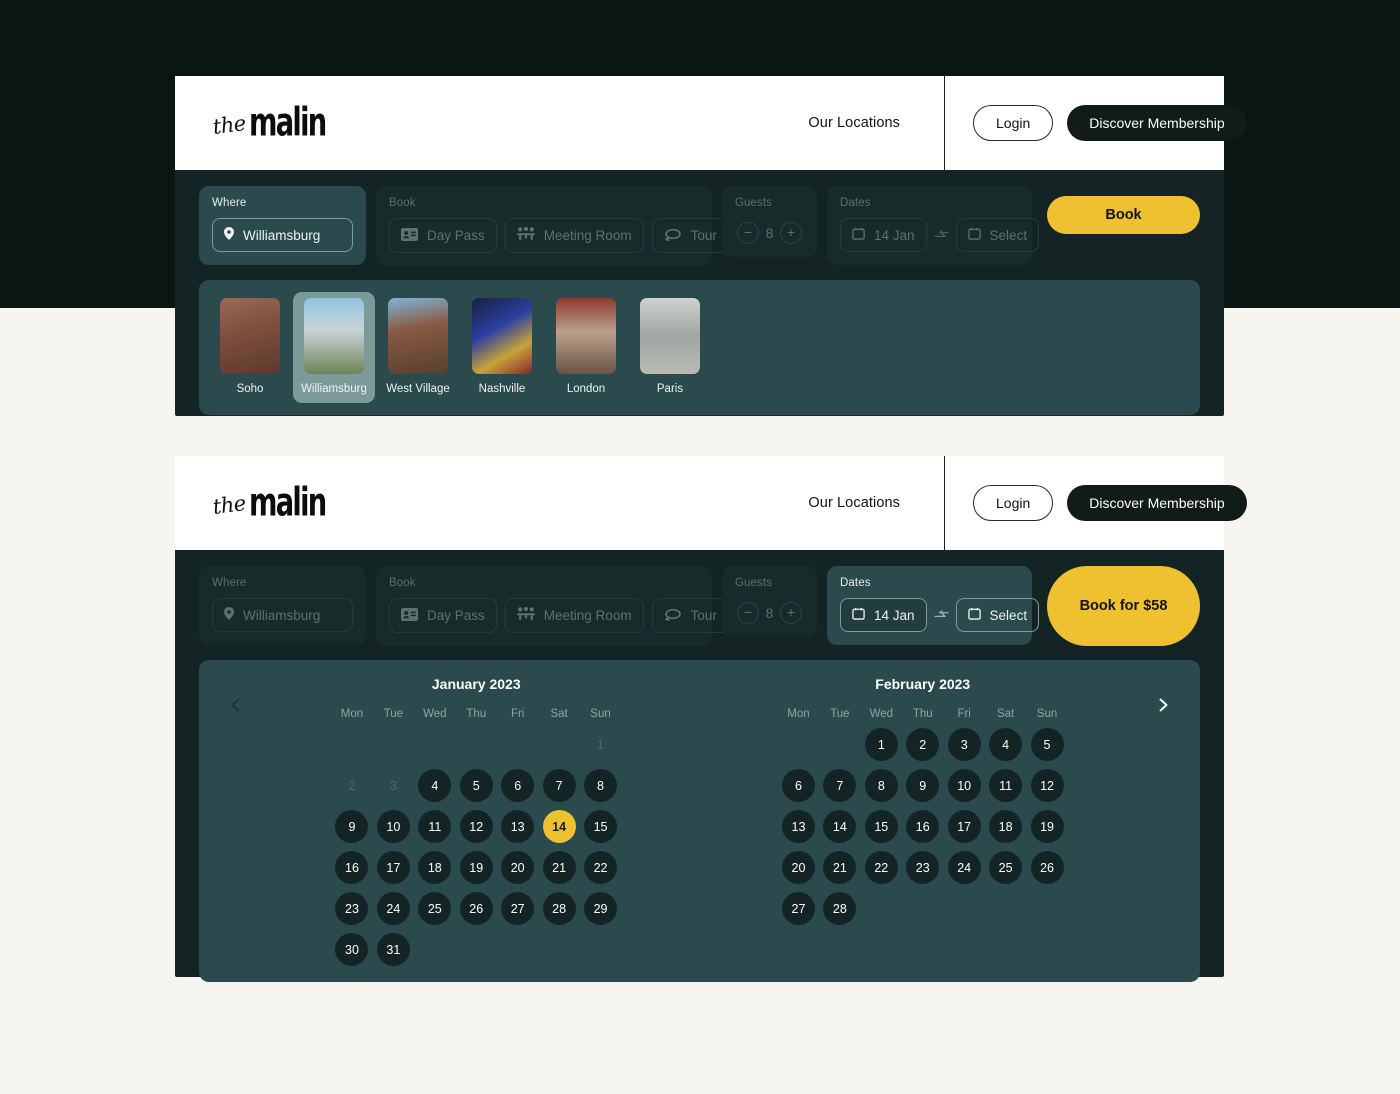 The width and height of the screenshot is (1400, 1094). I want to click on day-pass-option-one: Day Pass, so click(443, 235).